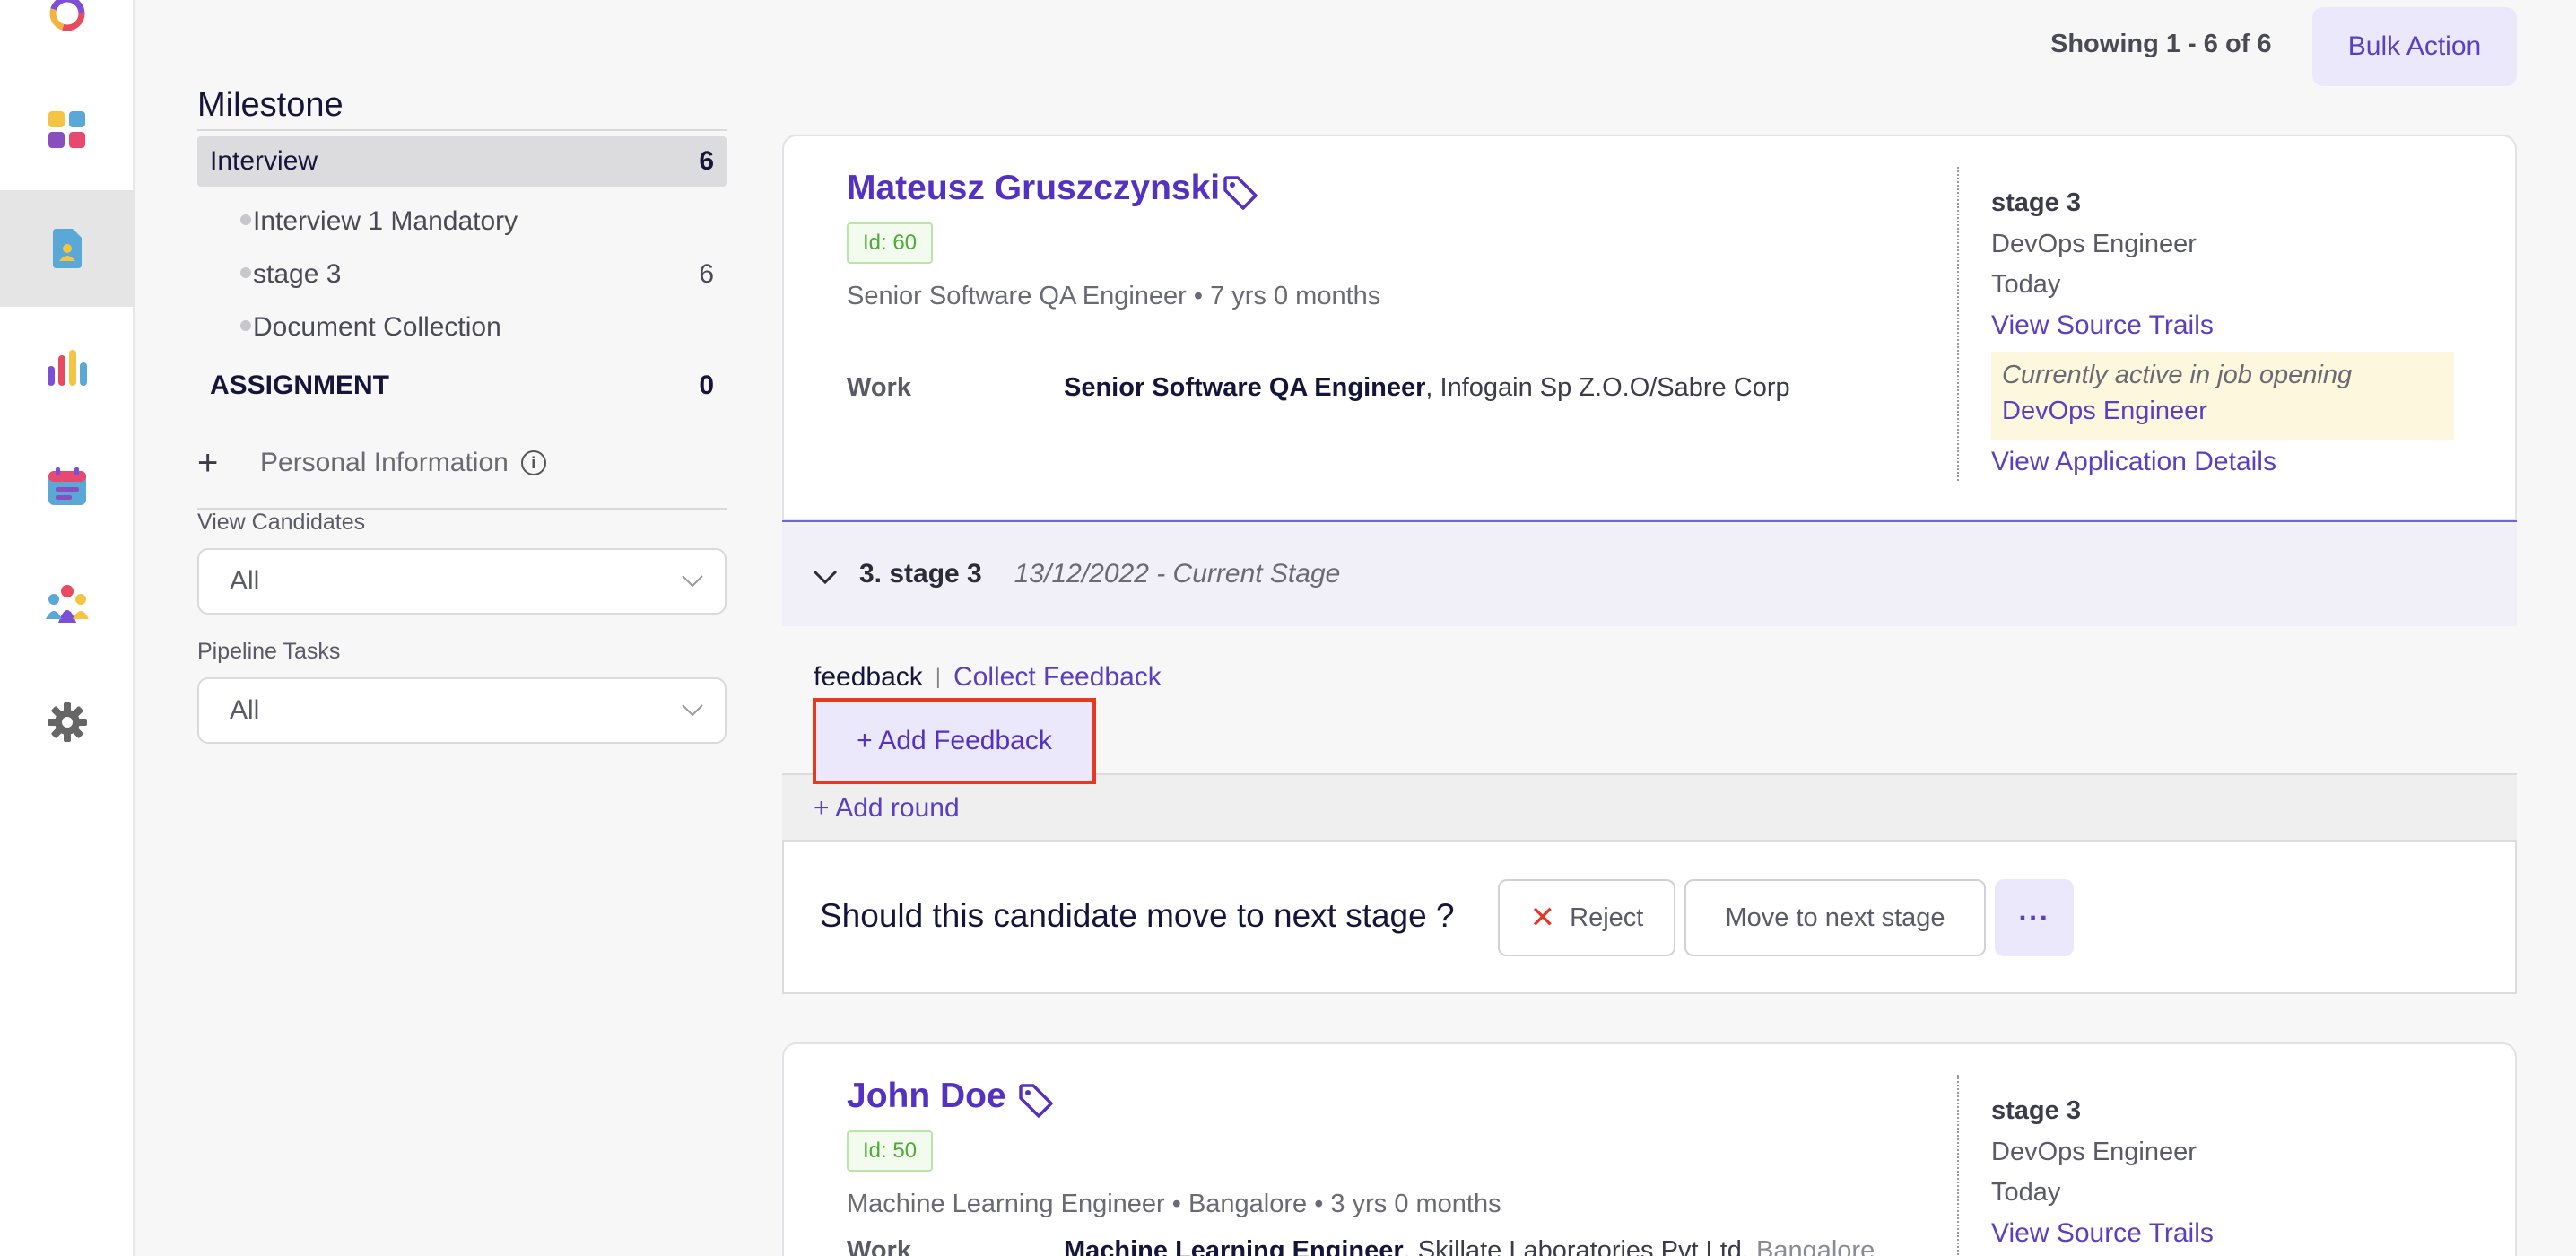  Describe the element at coordinates (1607, 917) in the screenshot. I see `reject-label: Reject` at that location.